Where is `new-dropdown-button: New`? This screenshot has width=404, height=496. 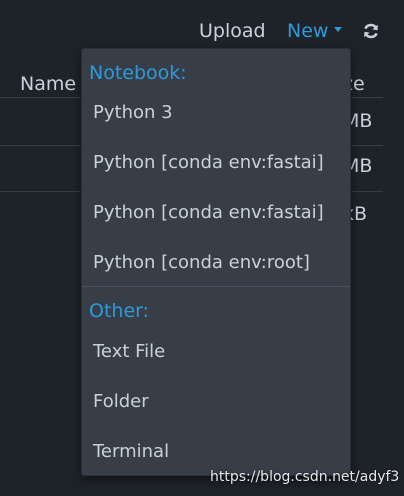
new-dropdown-button: New is located at coordinates (315, 31).